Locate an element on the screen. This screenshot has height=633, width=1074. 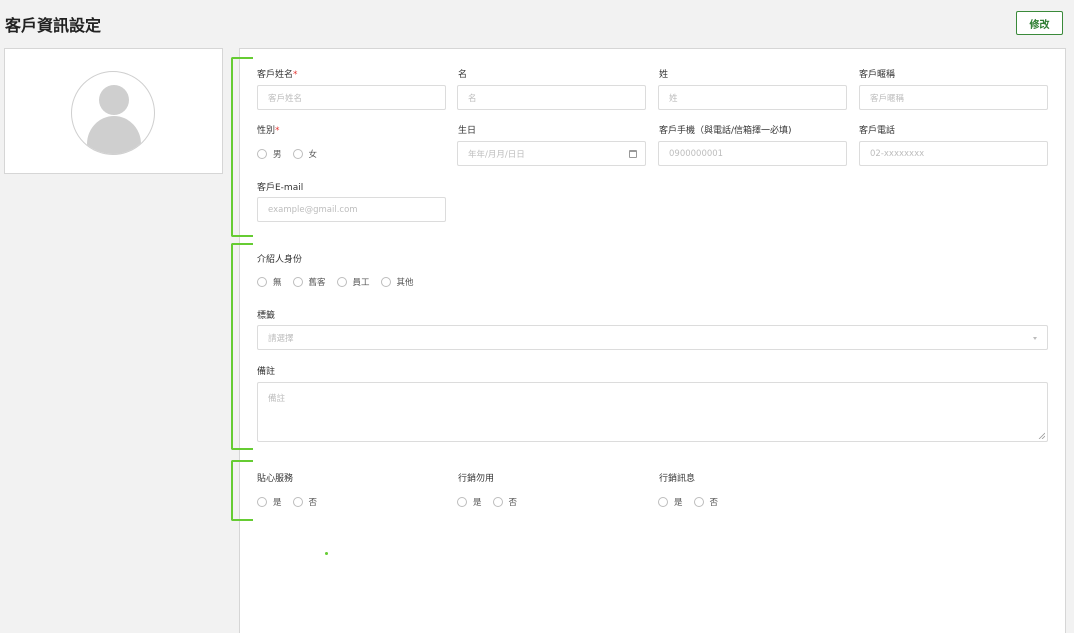
name-input: 客戶姓名 is located at coordinates (351, 97).